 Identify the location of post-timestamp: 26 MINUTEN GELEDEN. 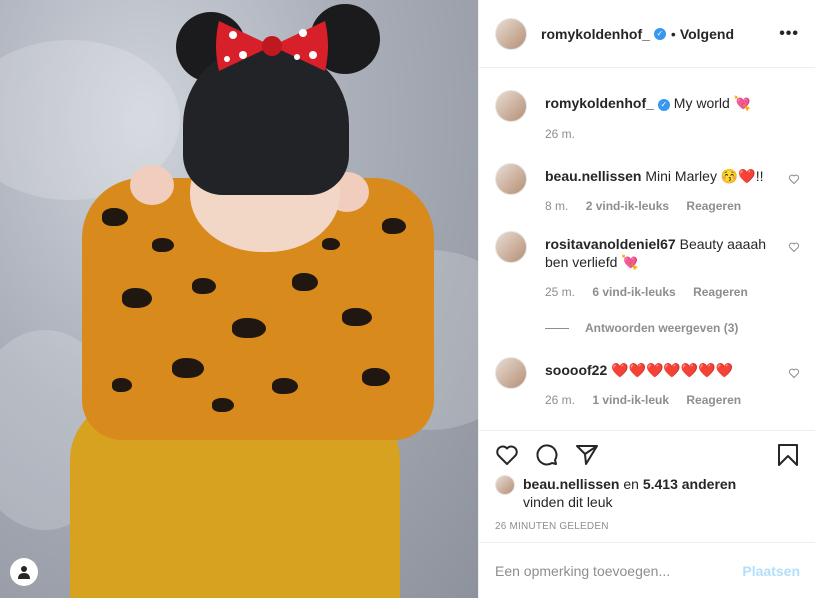
(647, 526).